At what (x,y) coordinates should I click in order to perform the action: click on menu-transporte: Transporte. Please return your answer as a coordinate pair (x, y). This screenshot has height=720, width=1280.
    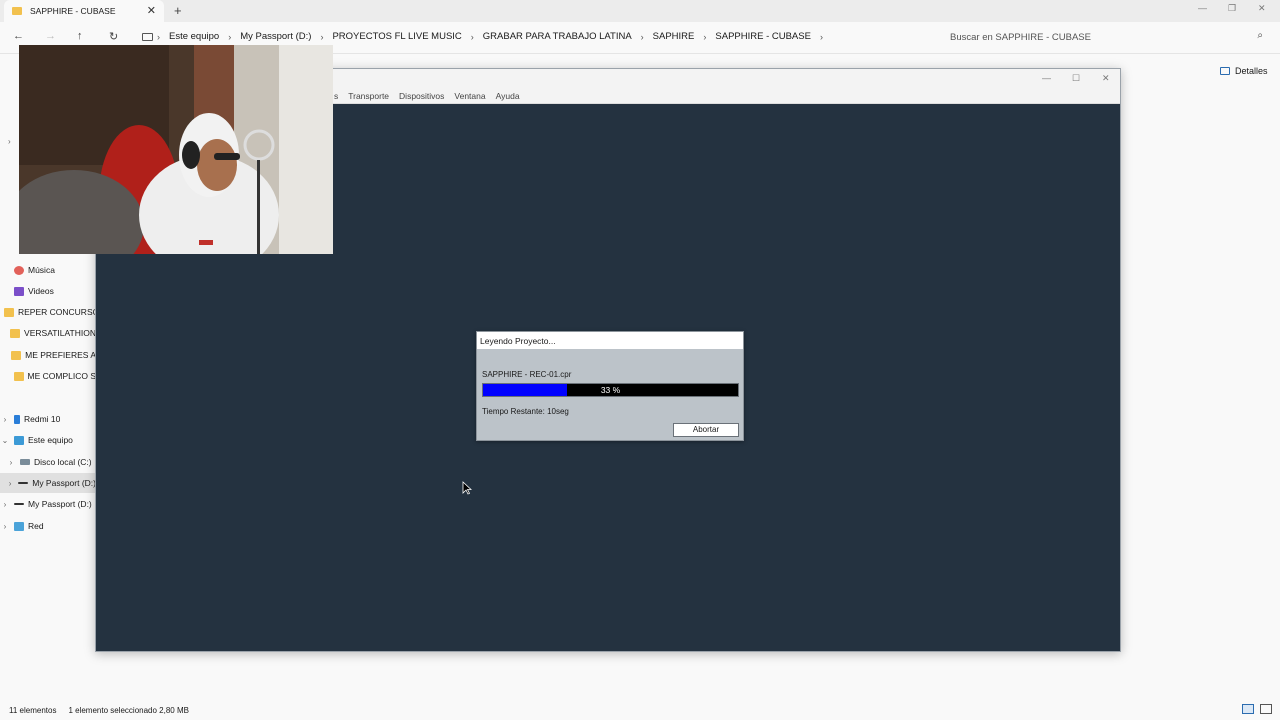
    Looking at the image, I should click on (368, 96).